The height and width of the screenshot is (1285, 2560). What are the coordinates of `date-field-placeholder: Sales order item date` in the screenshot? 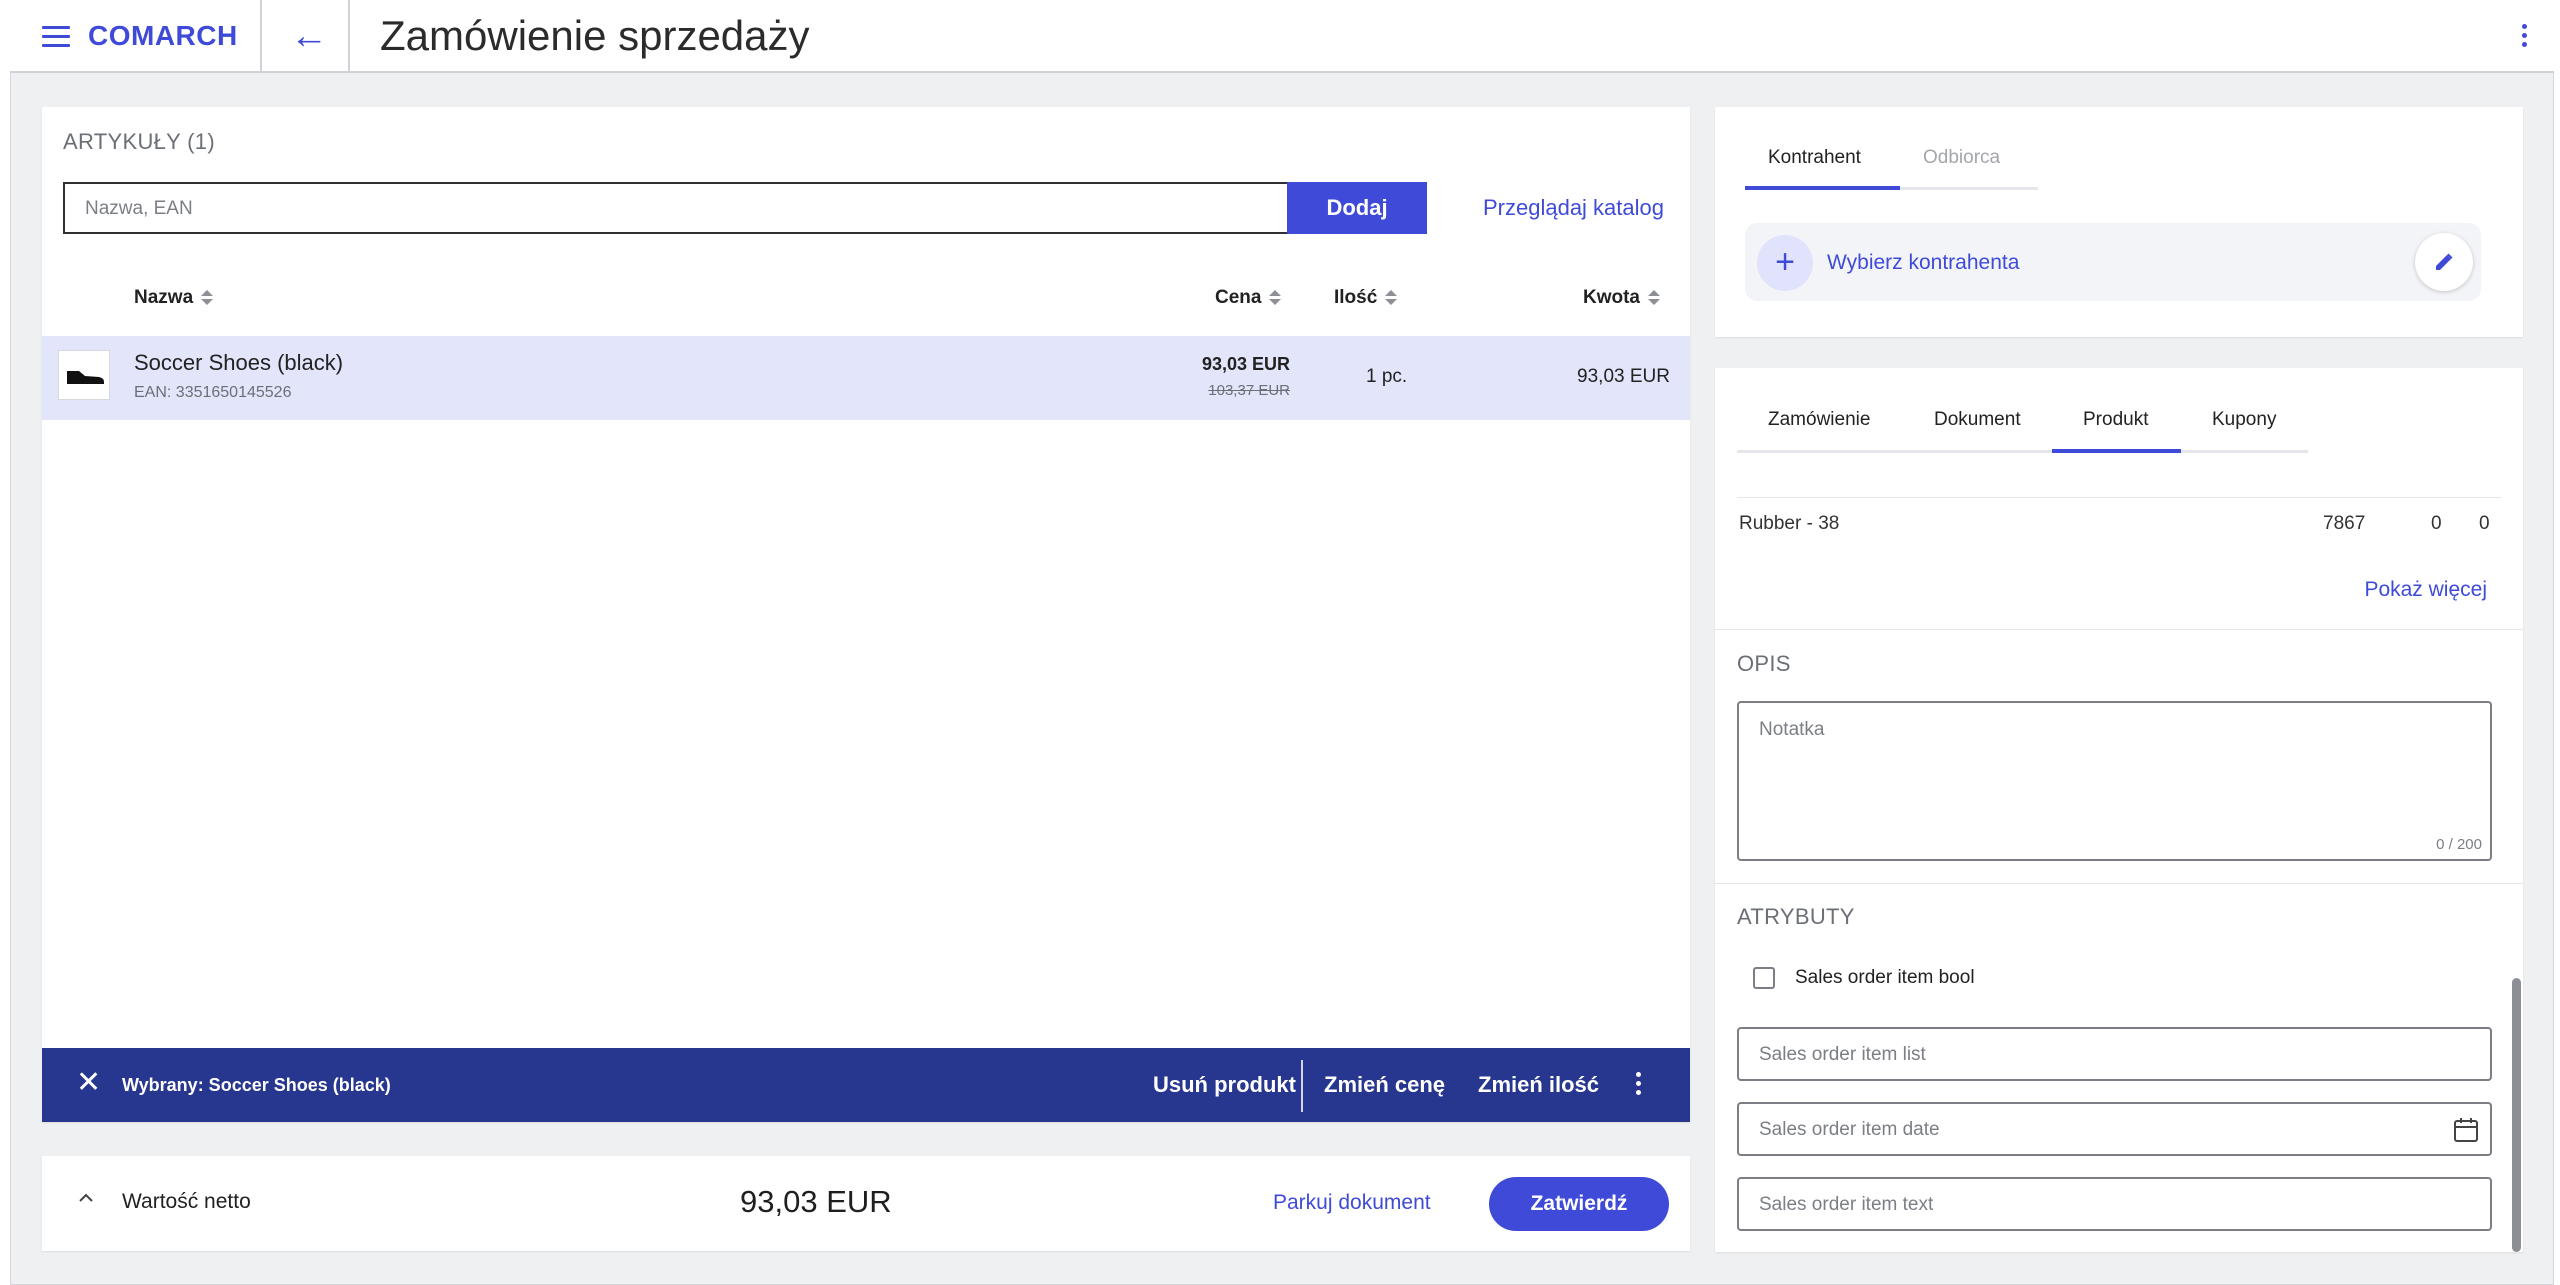 It's located at (1849, 1129).